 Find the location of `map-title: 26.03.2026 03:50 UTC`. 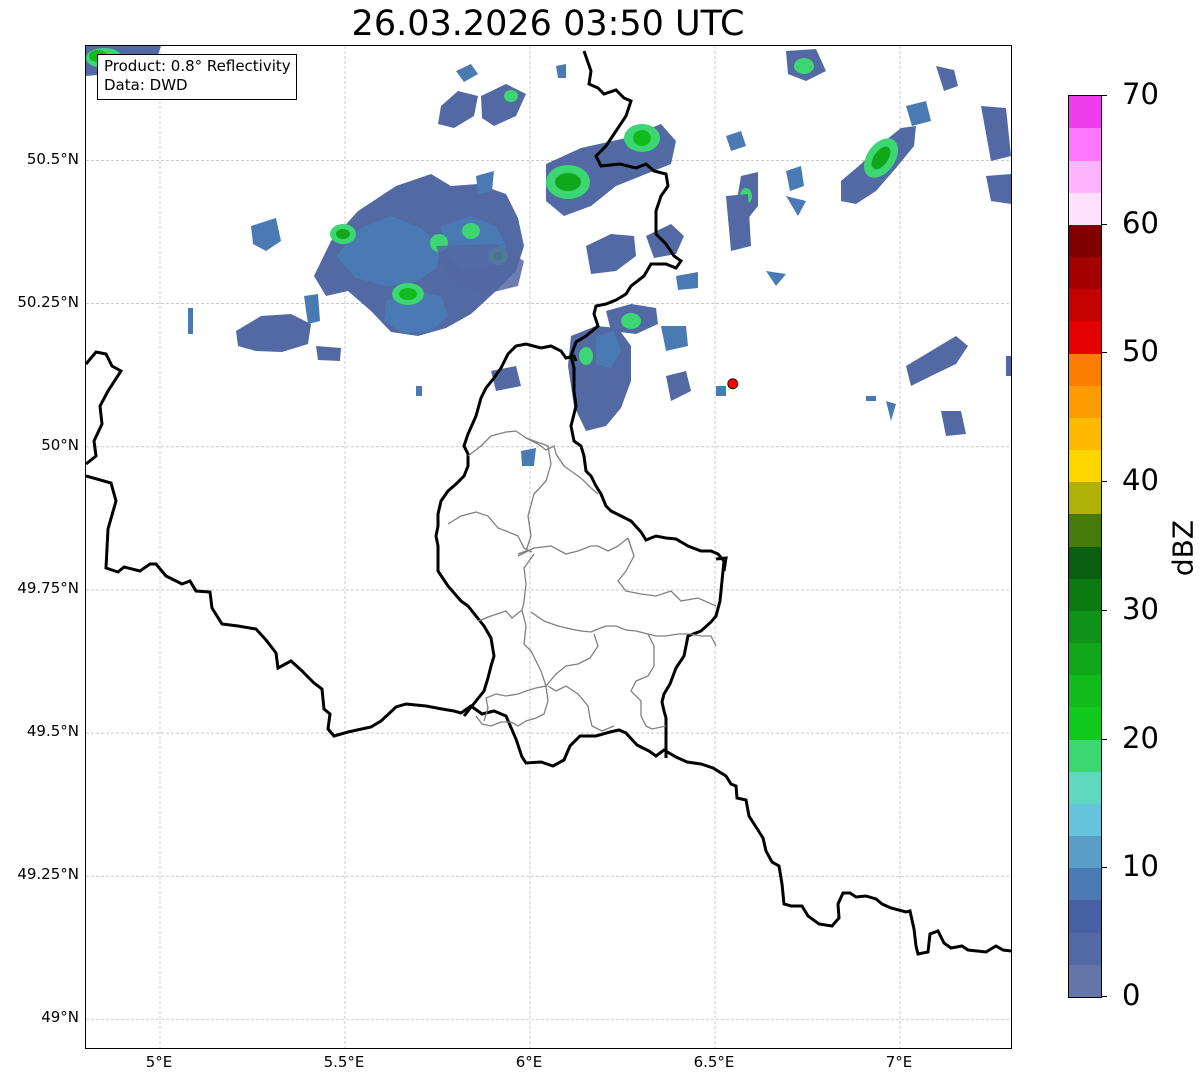

map-title: 26.03.2026 03:50 UTC is located at coordinates (548, 24).